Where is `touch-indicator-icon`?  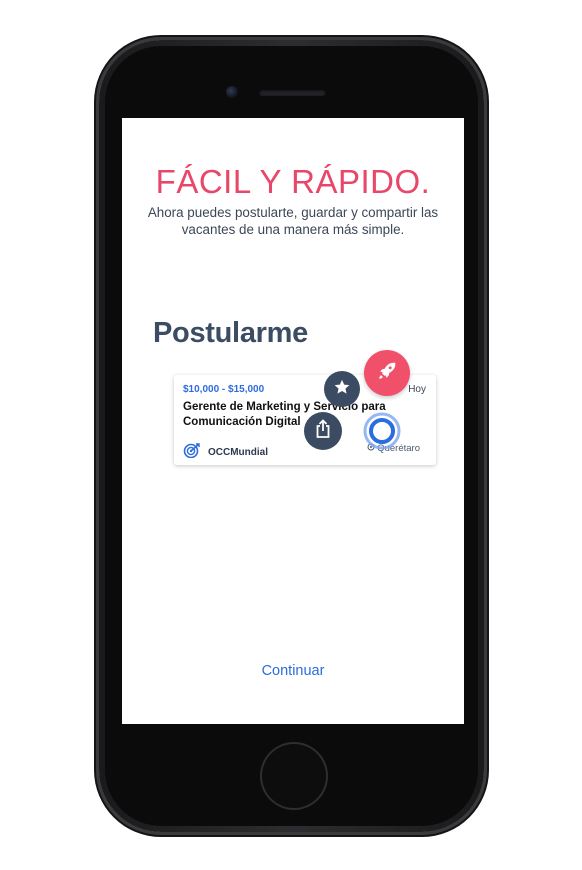
touch-indicator-icon is located at coordinates (382, 431).